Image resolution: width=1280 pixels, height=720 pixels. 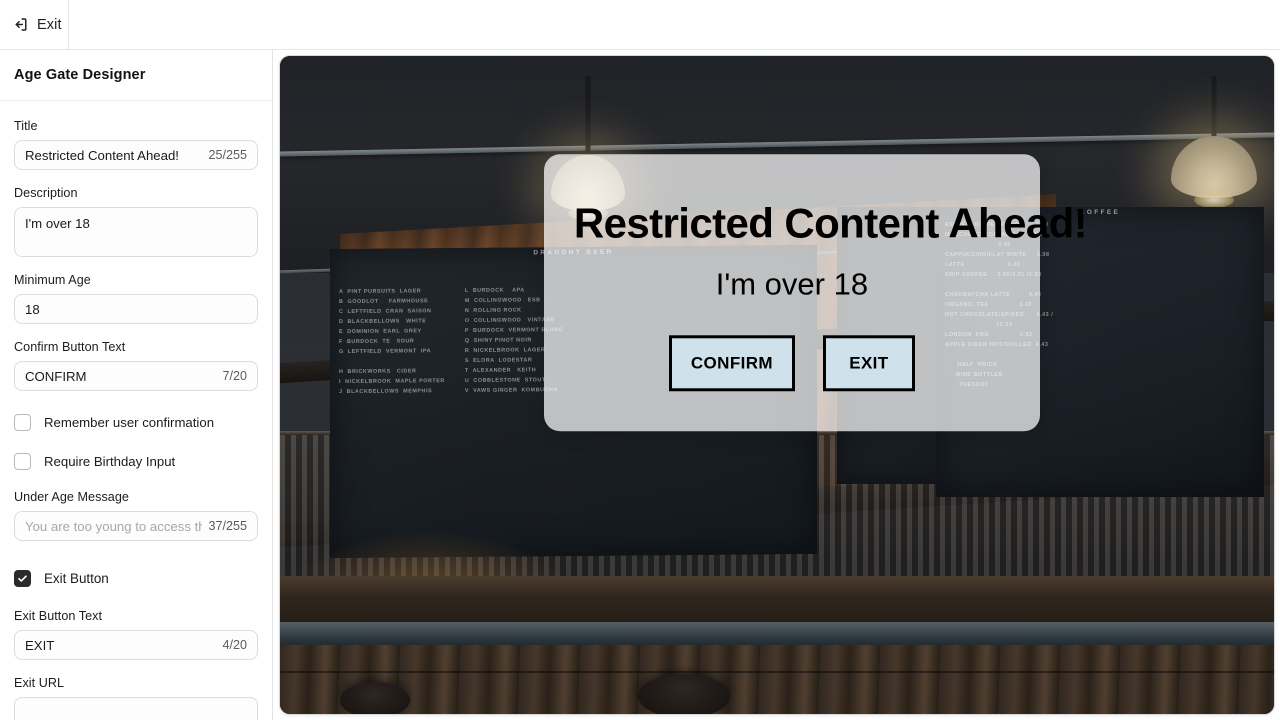 I want to click on logout-icon, so click(x=20, y=24).